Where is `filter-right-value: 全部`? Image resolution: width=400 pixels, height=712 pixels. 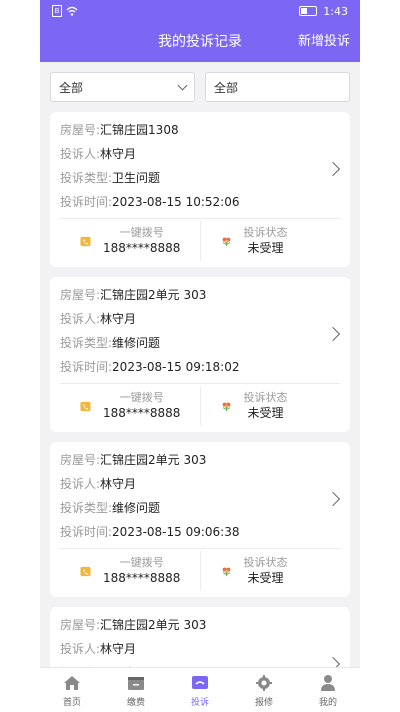
filter-right-value: 全部 is located at coordinates (226, 87).